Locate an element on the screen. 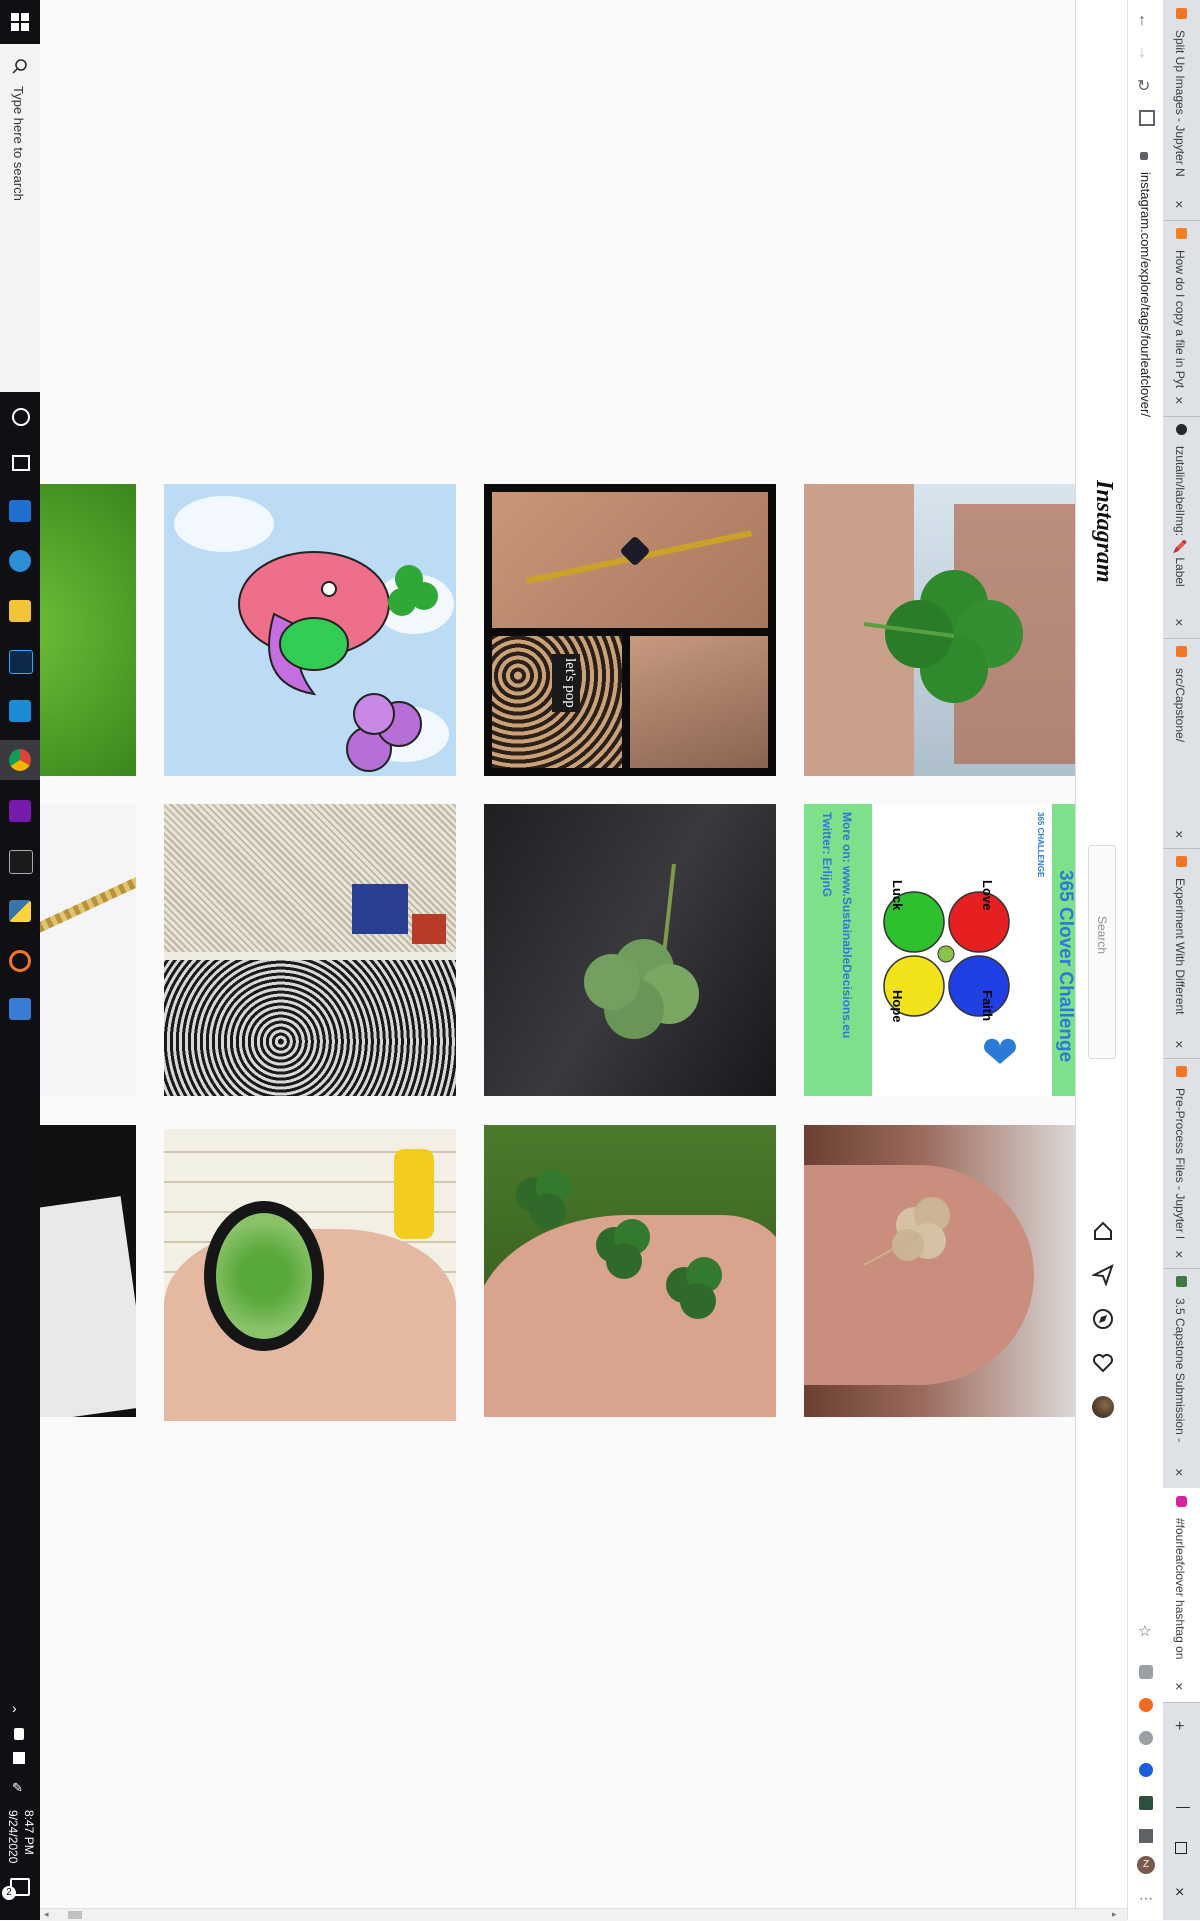  tag-assistant-icon is located at coordinates (1146, 1803).